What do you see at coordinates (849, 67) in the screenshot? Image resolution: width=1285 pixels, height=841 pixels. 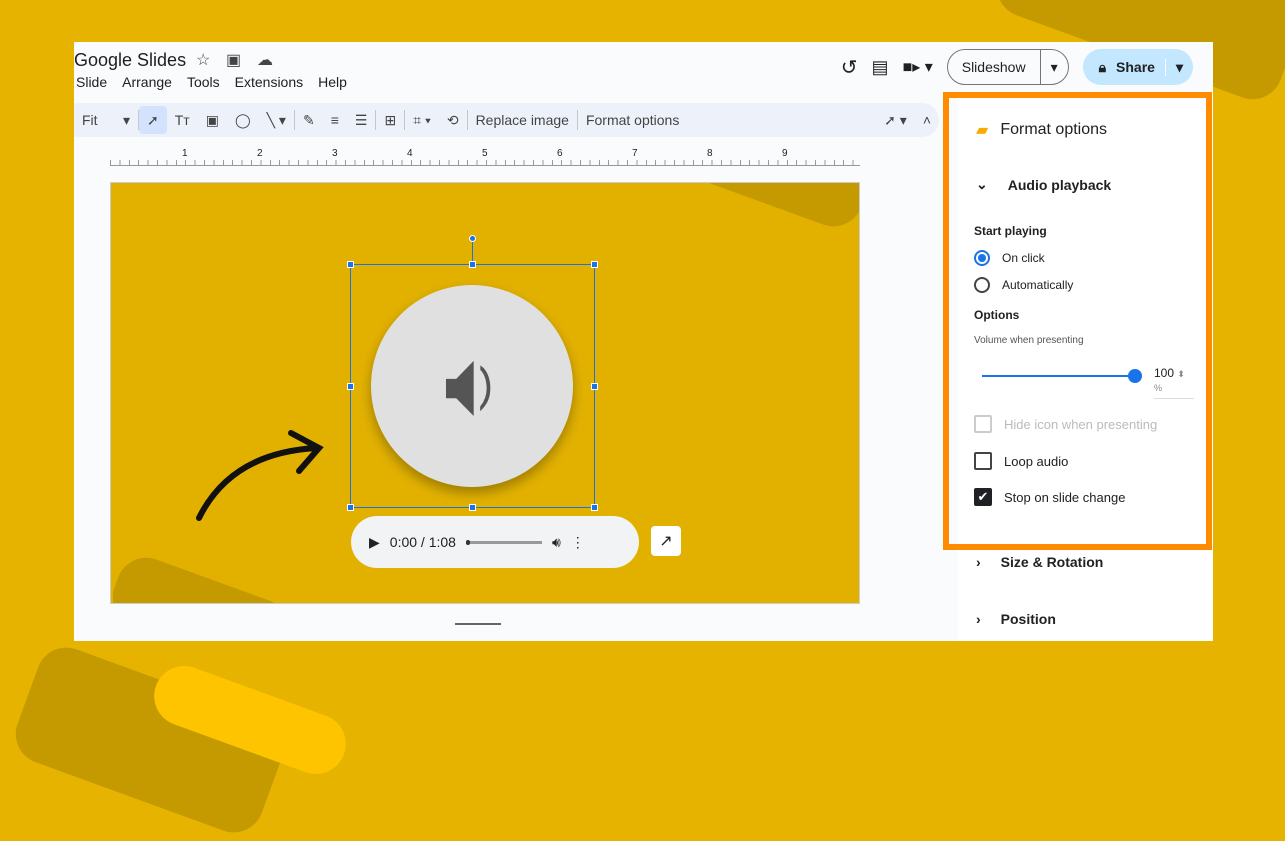 I see `history-icon: ↺` at bounding box center [849, 67].